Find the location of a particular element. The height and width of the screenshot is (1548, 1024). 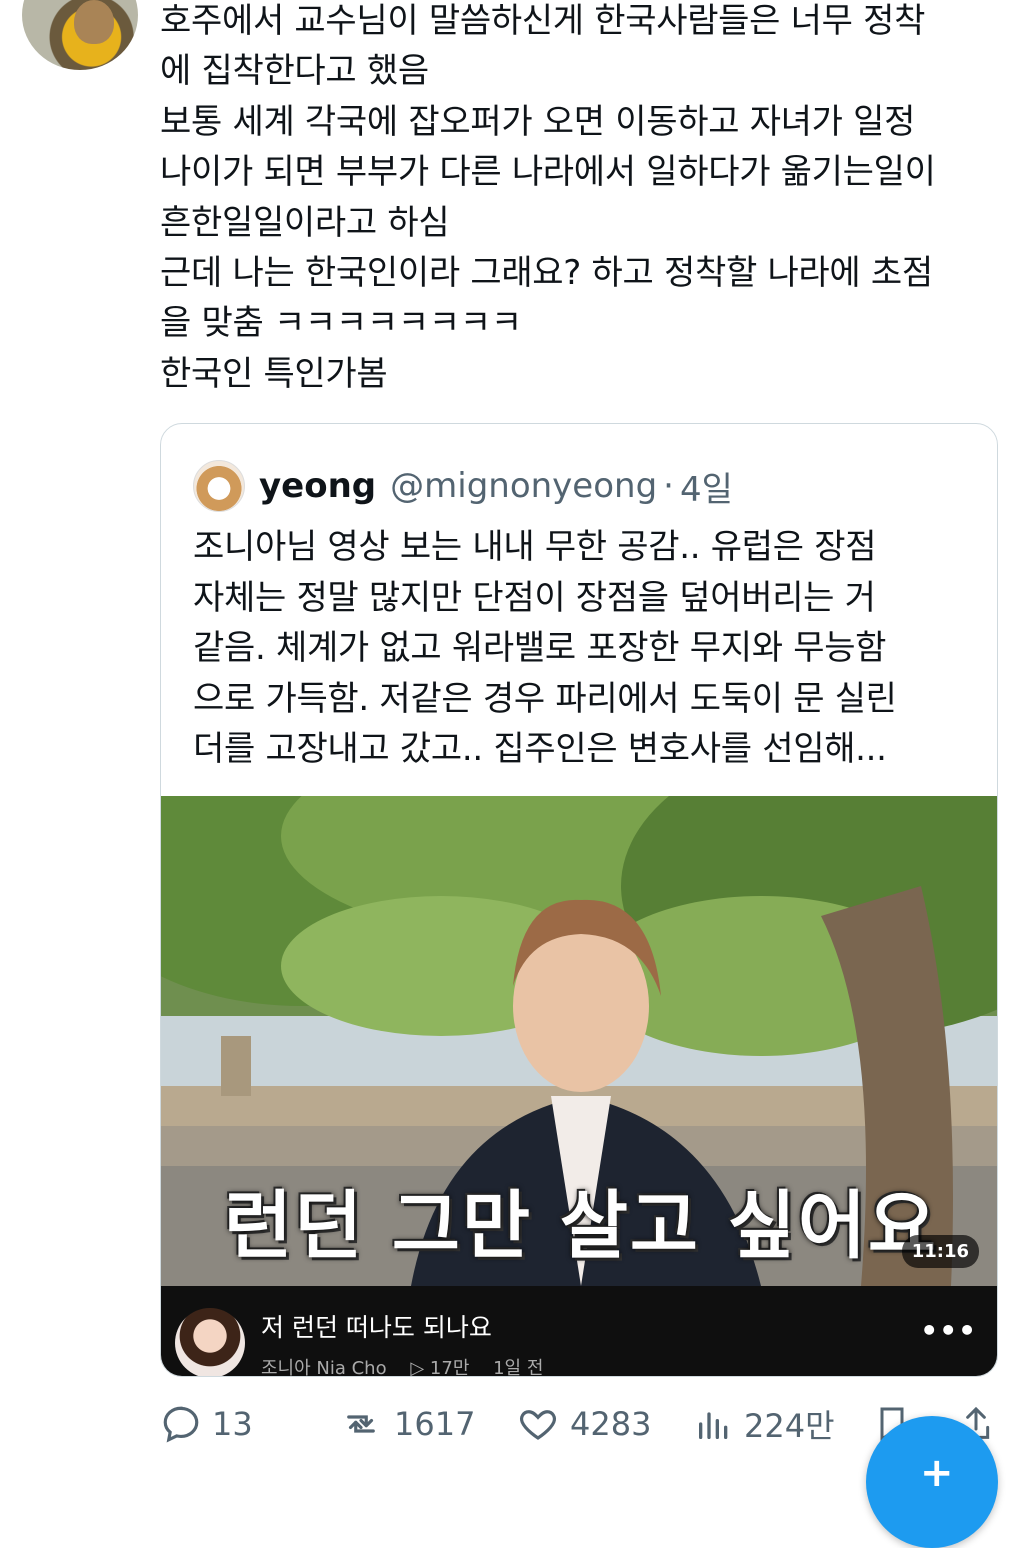

channel-name: 조니아 Nia Cho is located at coordinates (324, 1367).